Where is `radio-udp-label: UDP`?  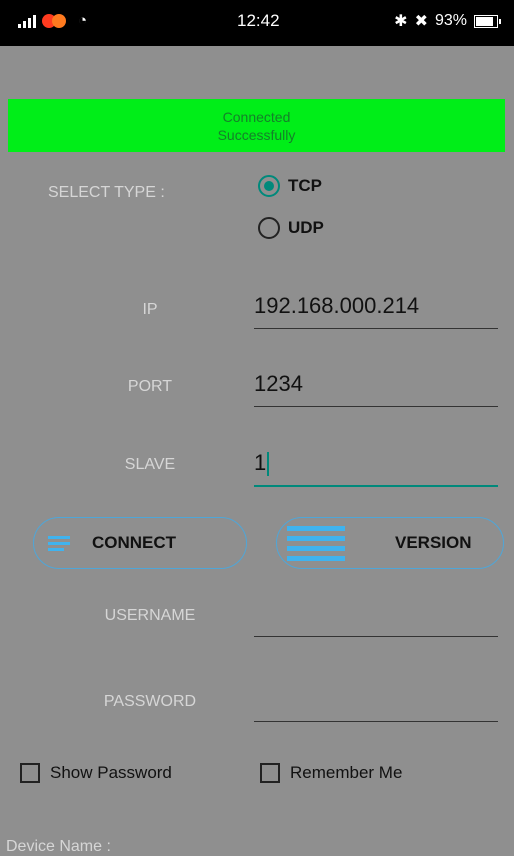 radio-udp-label: UDP is located at coordinates (306, 227).